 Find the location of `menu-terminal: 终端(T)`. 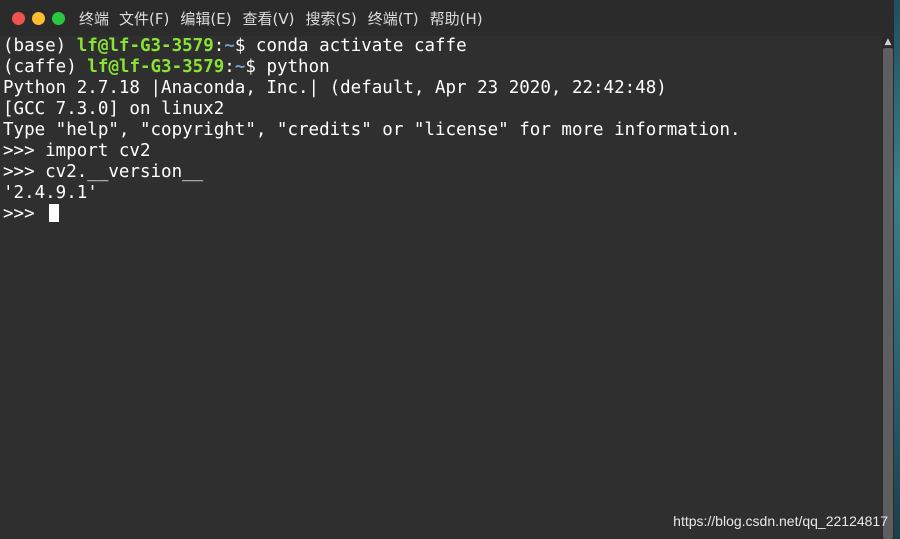

menu-terminal: 终端(T) is located at coordinates (393, 18).